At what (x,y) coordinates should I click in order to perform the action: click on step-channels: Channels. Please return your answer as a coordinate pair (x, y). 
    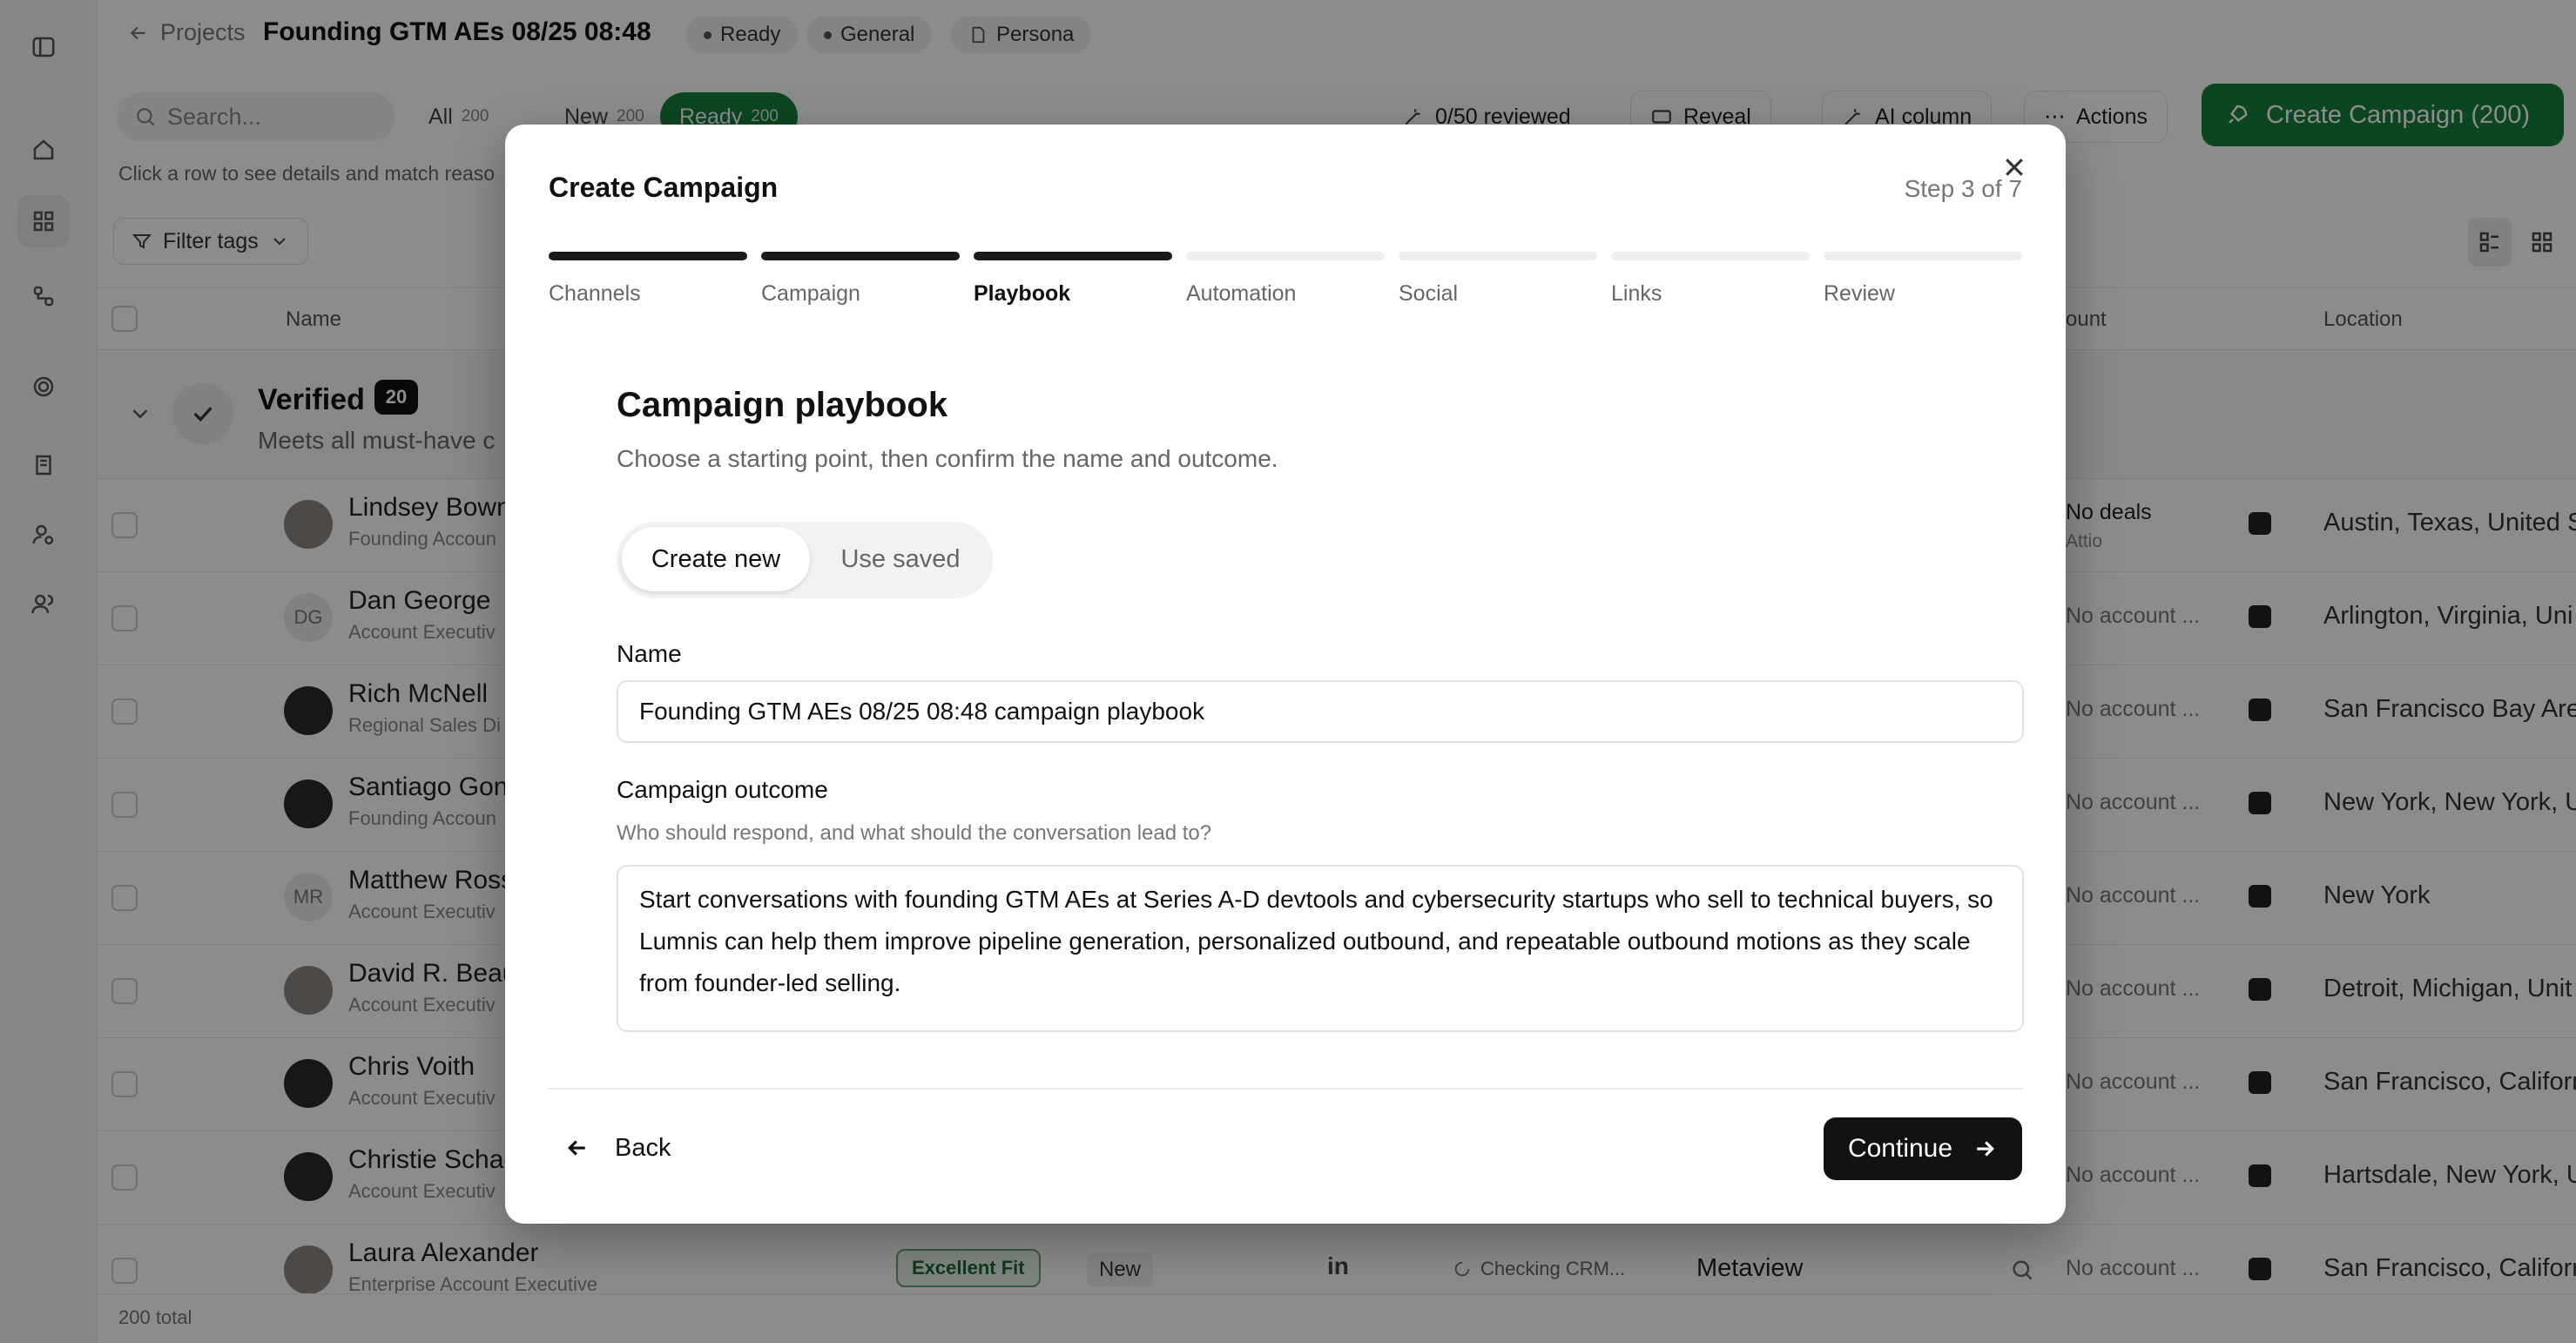
    Looking at the image, I should click on (648, 280).